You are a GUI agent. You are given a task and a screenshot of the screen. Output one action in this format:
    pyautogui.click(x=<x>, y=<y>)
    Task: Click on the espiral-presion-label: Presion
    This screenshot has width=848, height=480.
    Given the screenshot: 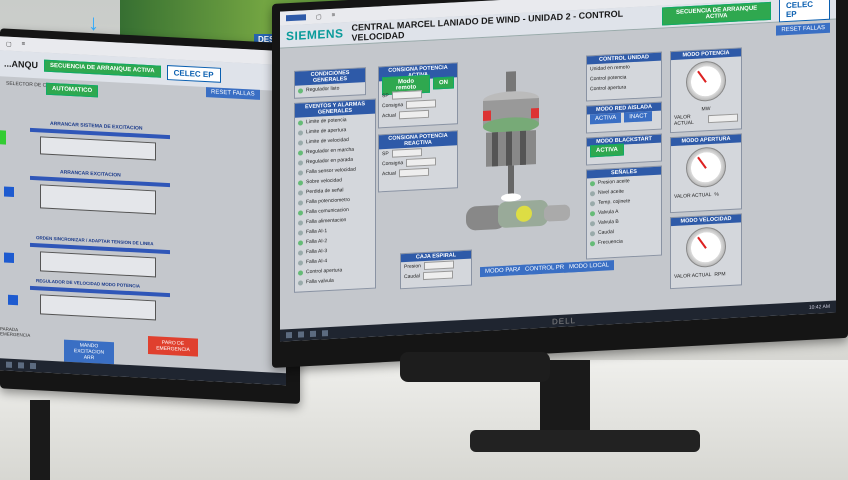 What is the action you would take?
    pyautogui.click(x=412, y=267)
    